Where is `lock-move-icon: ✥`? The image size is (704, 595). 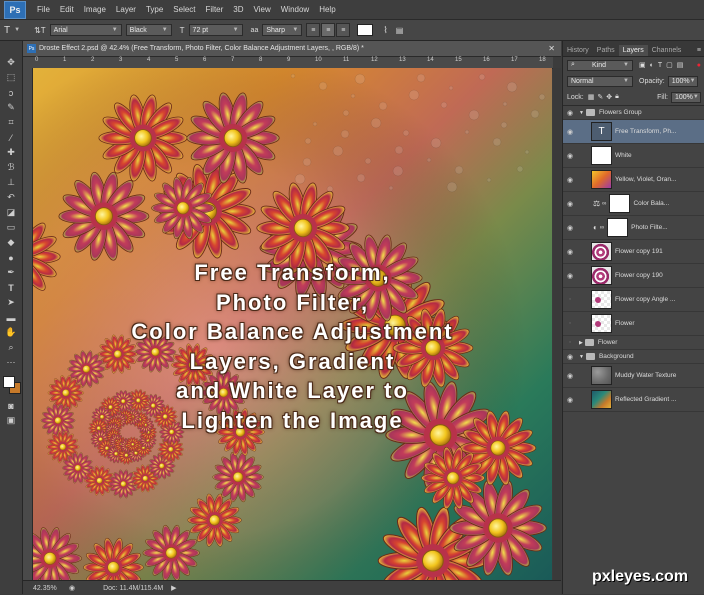
lock-move-icon: ✥ is located at coordinates (609, 97).